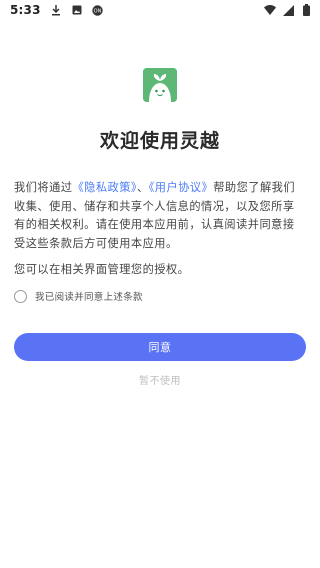 This screenshot has width=320, height=568. Describe the element at coordinates (25, 10) in the screenshot. I see `status-time: 5:33` at that location.